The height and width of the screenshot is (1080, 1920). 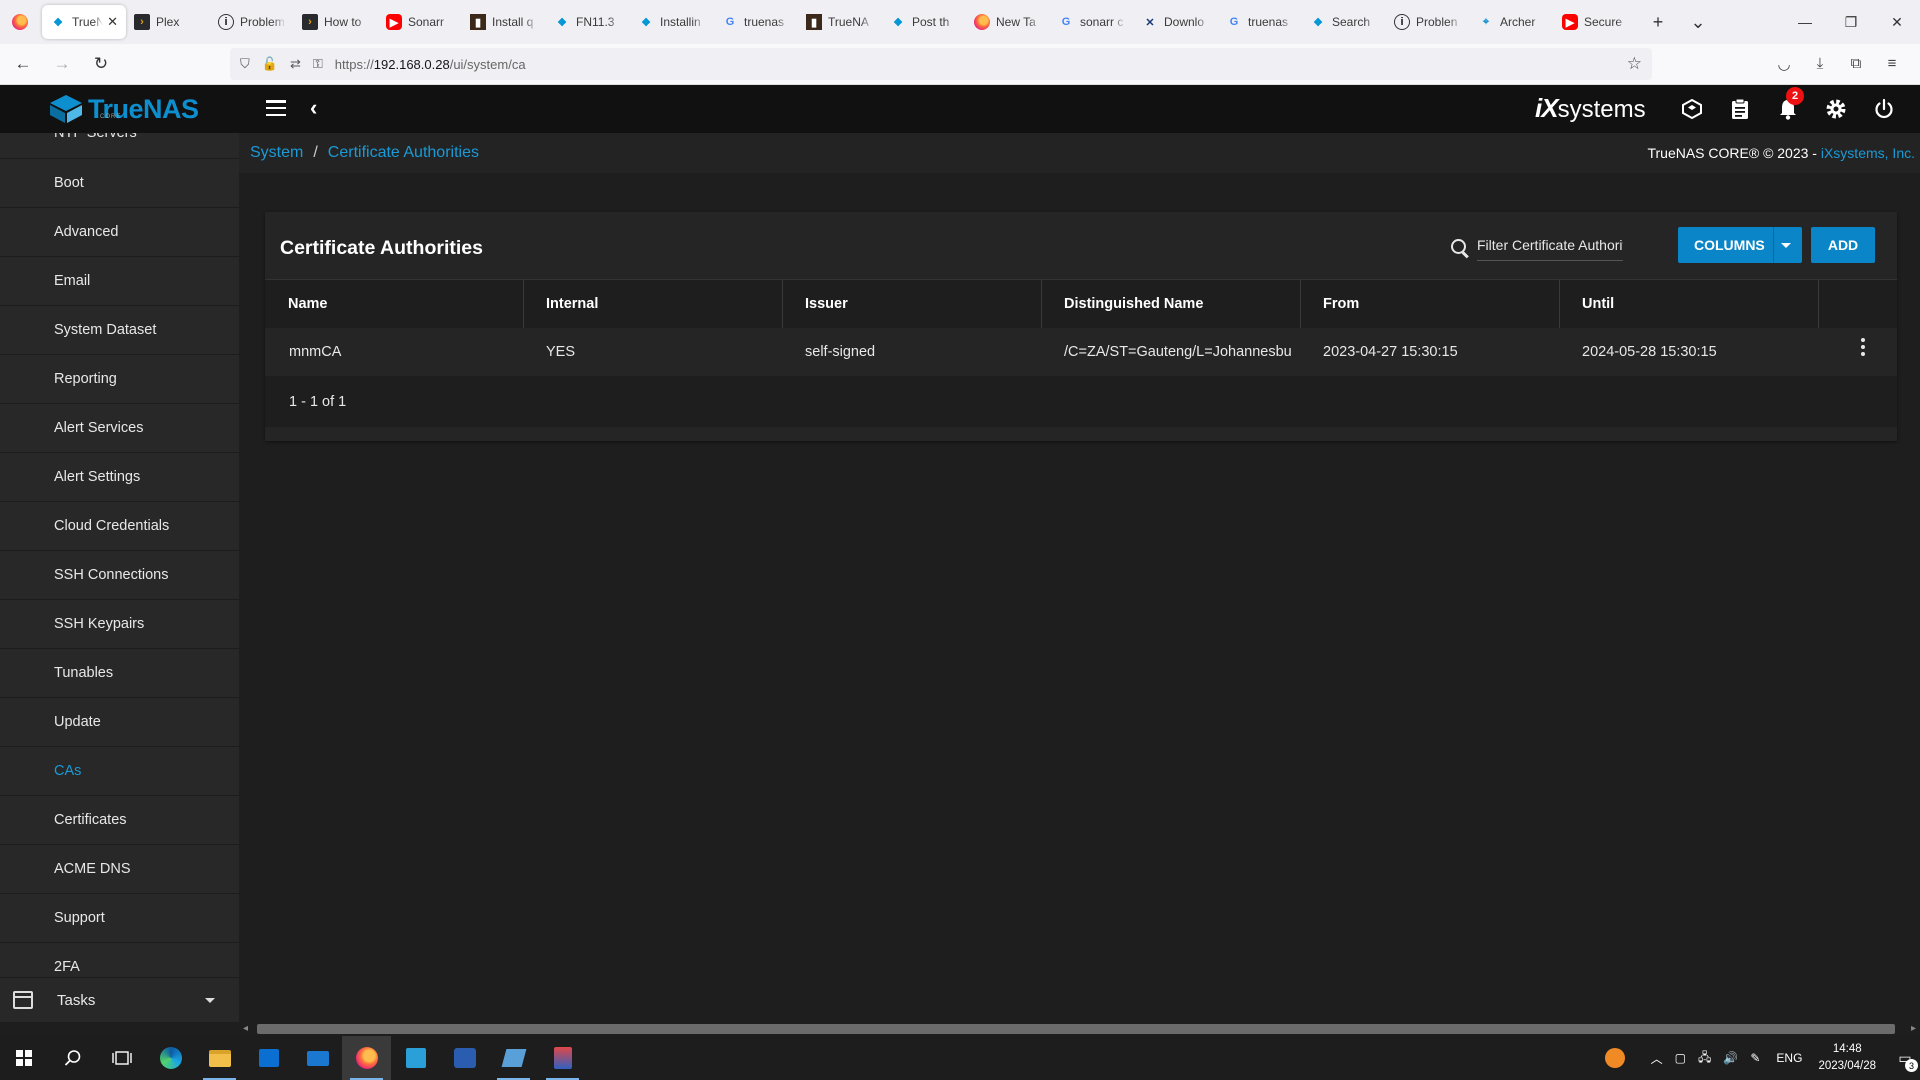 What do you see at coordinates (1851, 22) in the screenshot?
I see `restore-button: ❐` at bounding box center [1851, 22].